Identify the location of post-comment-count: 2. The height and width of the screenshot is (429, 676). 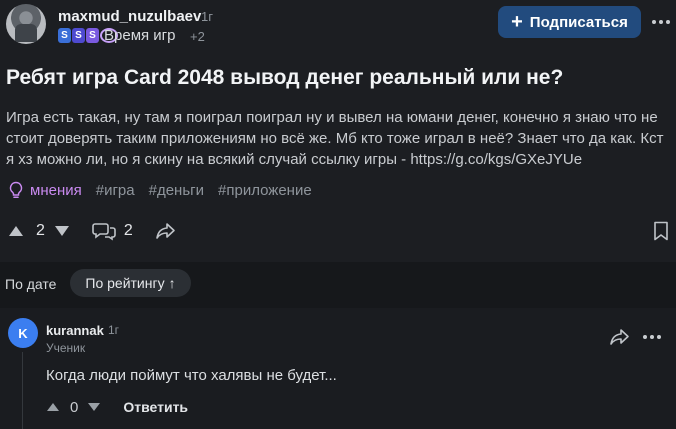
(128, 230).